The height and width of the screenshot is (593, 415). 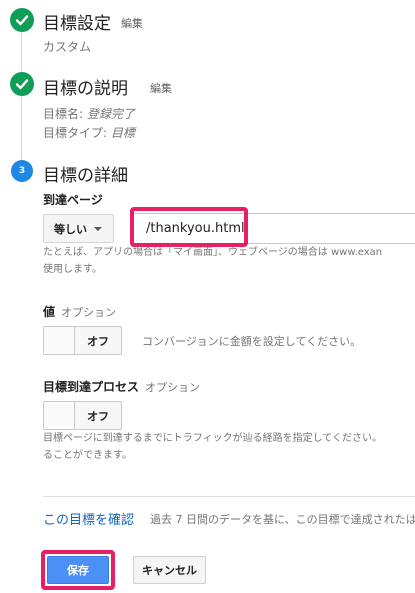 I want to click on funnel-label-text: 目標到達プロセス, so click(x=91, y=387).